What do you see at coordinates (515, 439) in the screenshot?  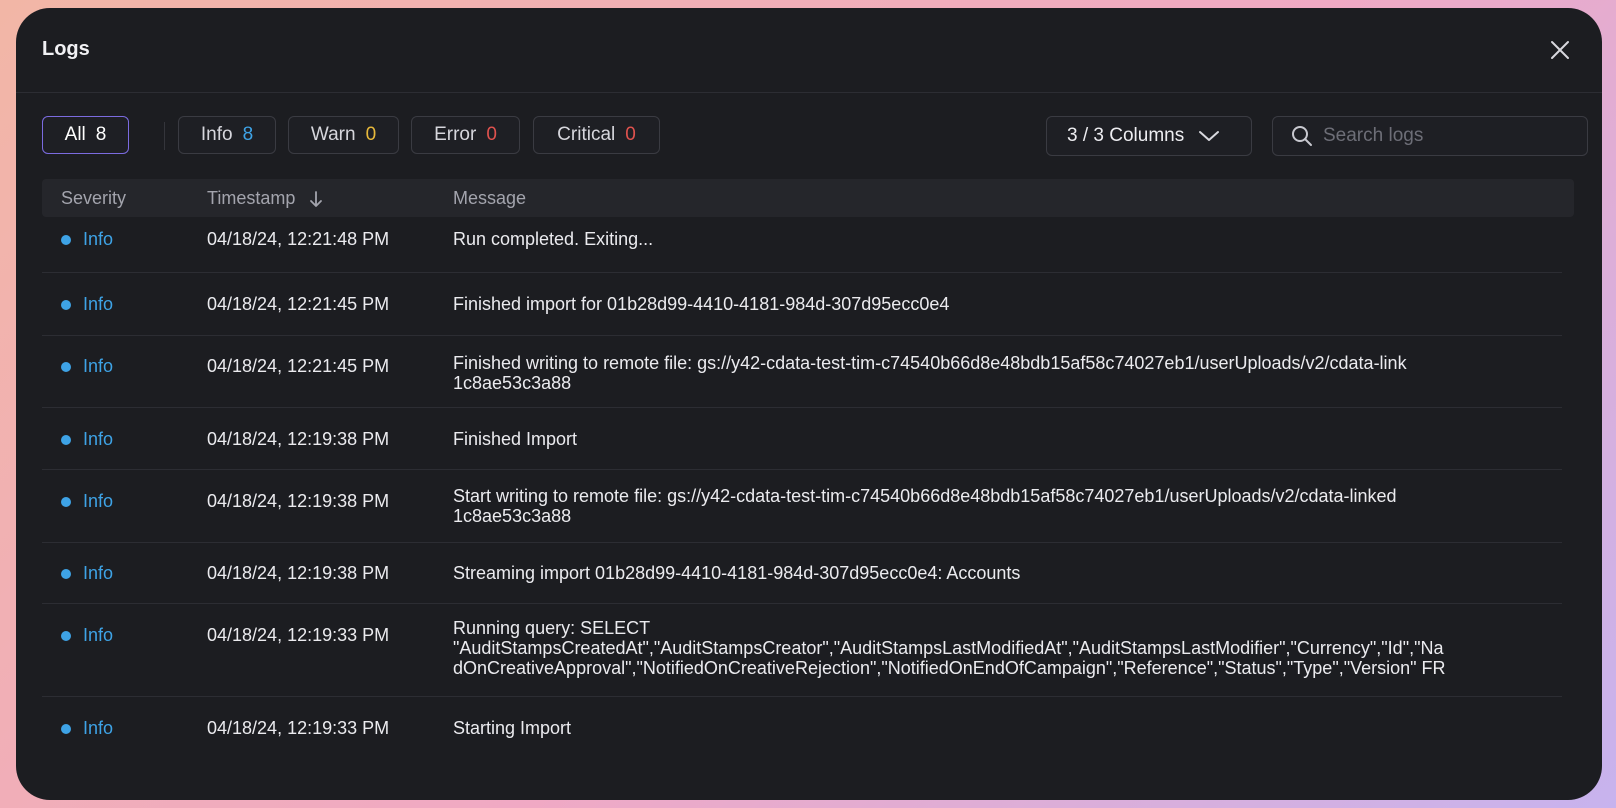 I see `message-cell: Finished Import` at bounding box center [515, 439].